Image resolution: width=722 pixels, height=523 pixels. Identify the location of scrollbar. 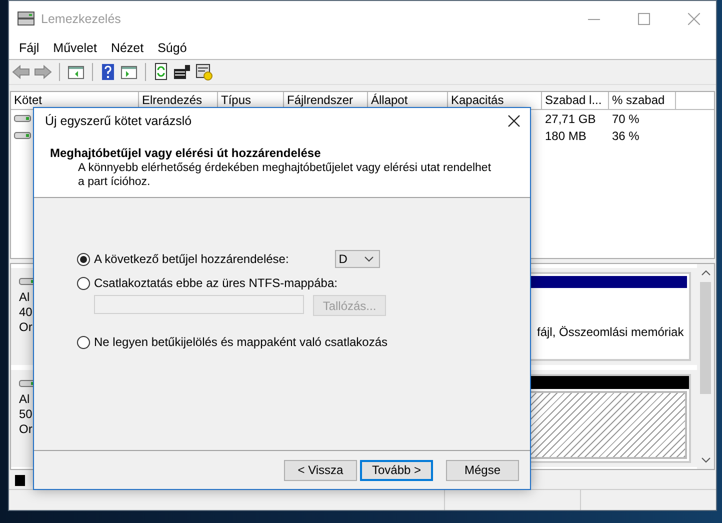
(705, 366).